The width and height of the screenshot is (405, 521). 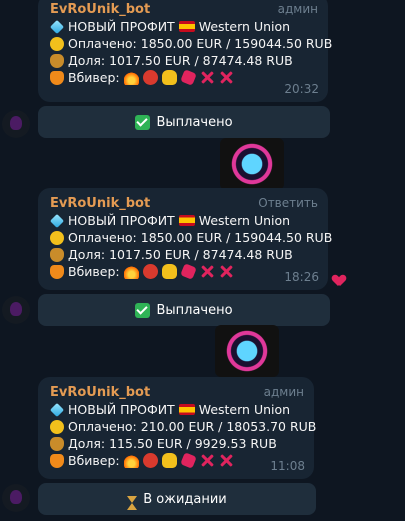 I want to click on share-amount: Доля: 115.50 EUR / 9929.53 RUB, so click(x=172, y=443).